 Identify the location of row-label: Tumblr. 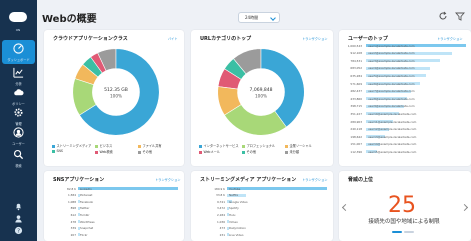
(84, 215).